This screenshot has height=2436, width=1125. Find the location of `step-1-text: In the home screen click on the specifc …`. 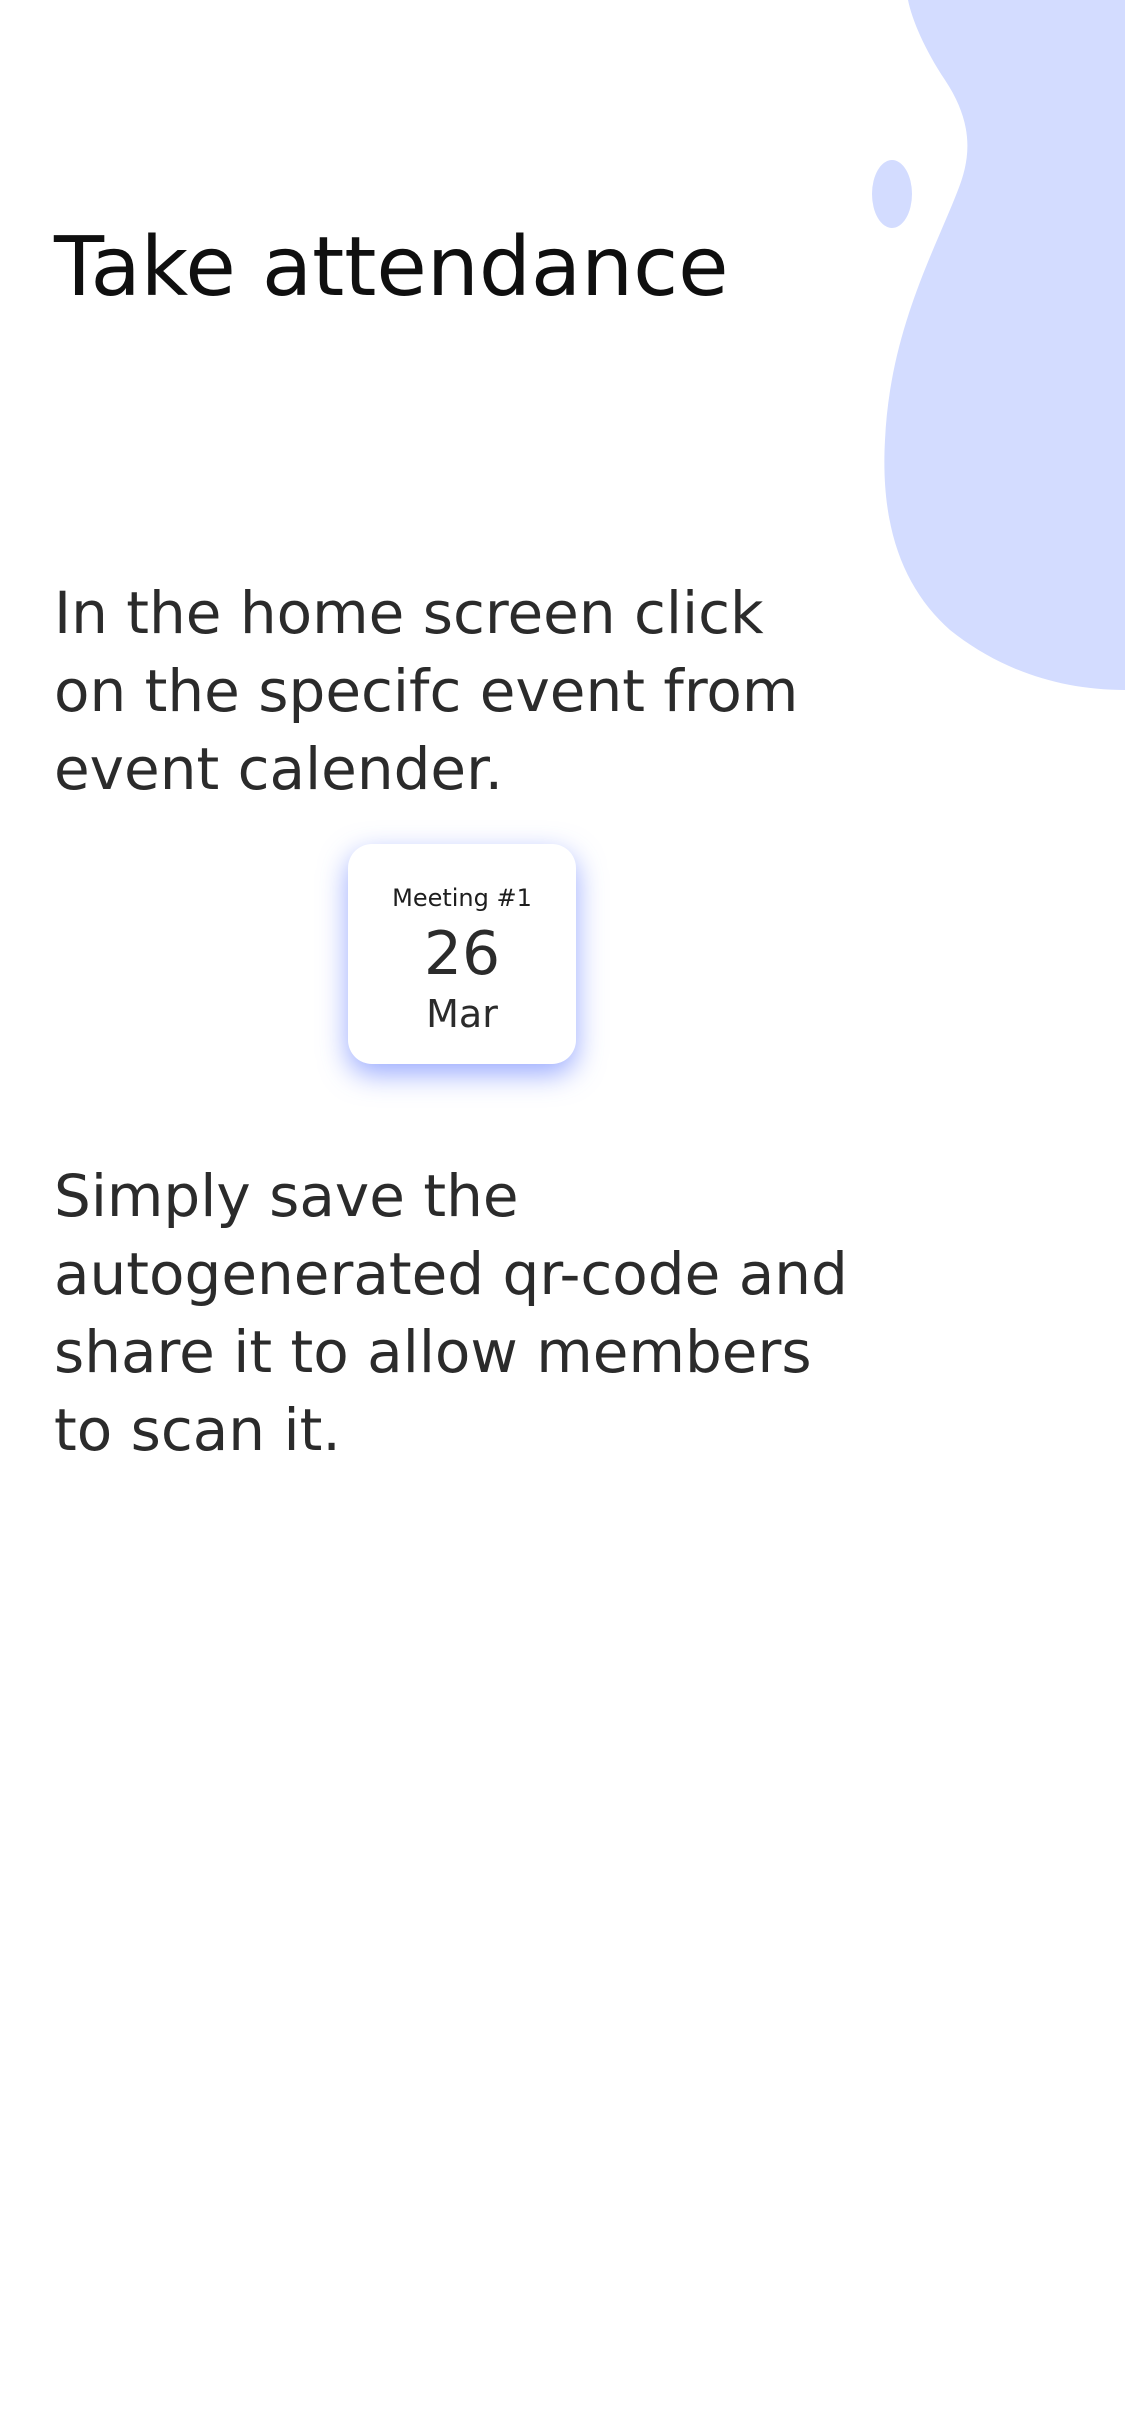

step-1-text: In the home screen click on the specifc … is located at coordinates (426, 691).